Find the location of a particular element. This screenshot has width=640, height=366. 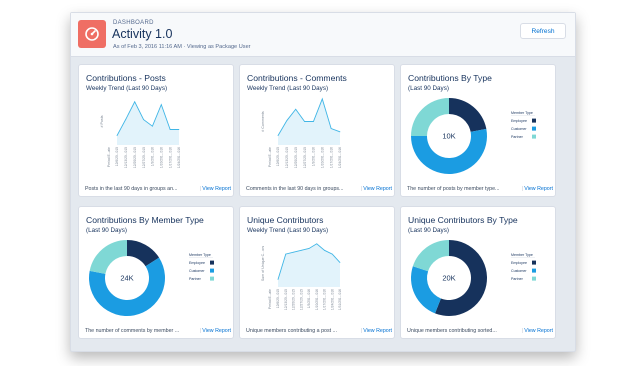

donut-center-value: 10K is located at coordinates (448, 136).